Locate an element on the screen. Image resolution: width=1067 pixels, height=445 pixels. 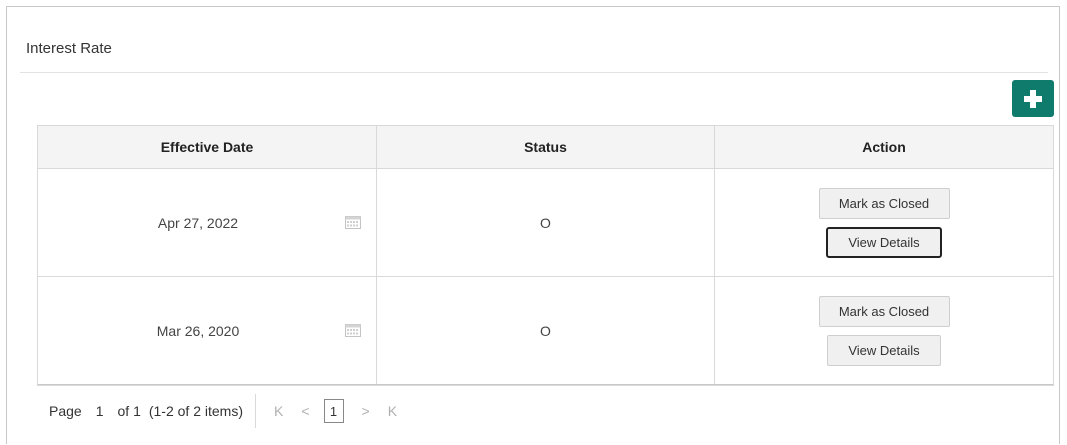
effective-date-value: Mar 26, 2020 is located at coordinates (198, 330).